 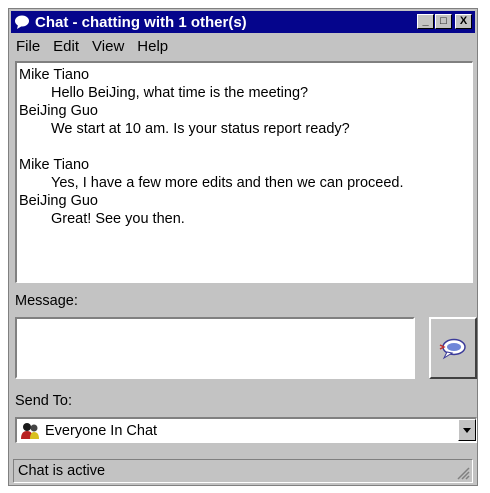 What do you see at coordinates (141, 22) in the screenshot?
I see `window-title: Chat - chatting with 1 other(s)` at bounding box center [141, 22].